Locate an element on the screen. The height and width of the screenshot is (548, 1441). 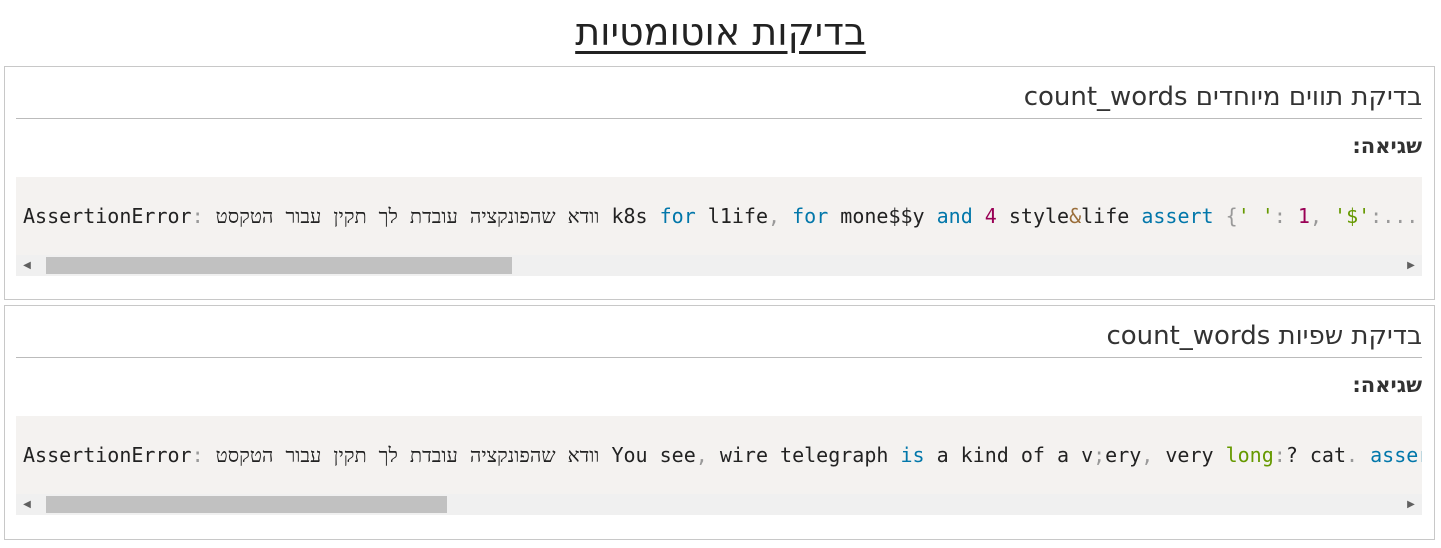
code-token: style is located at coordinates (1033, 216).